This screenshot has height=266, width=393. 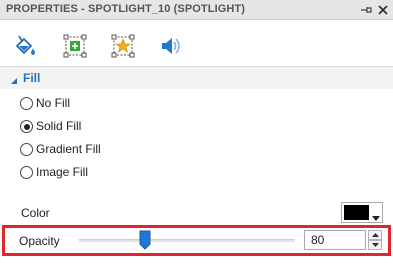 What do you see at coordinates (39, 241) in the screenshot?
I see `opacity-label: Opacity` at bounding box center [39, 241].